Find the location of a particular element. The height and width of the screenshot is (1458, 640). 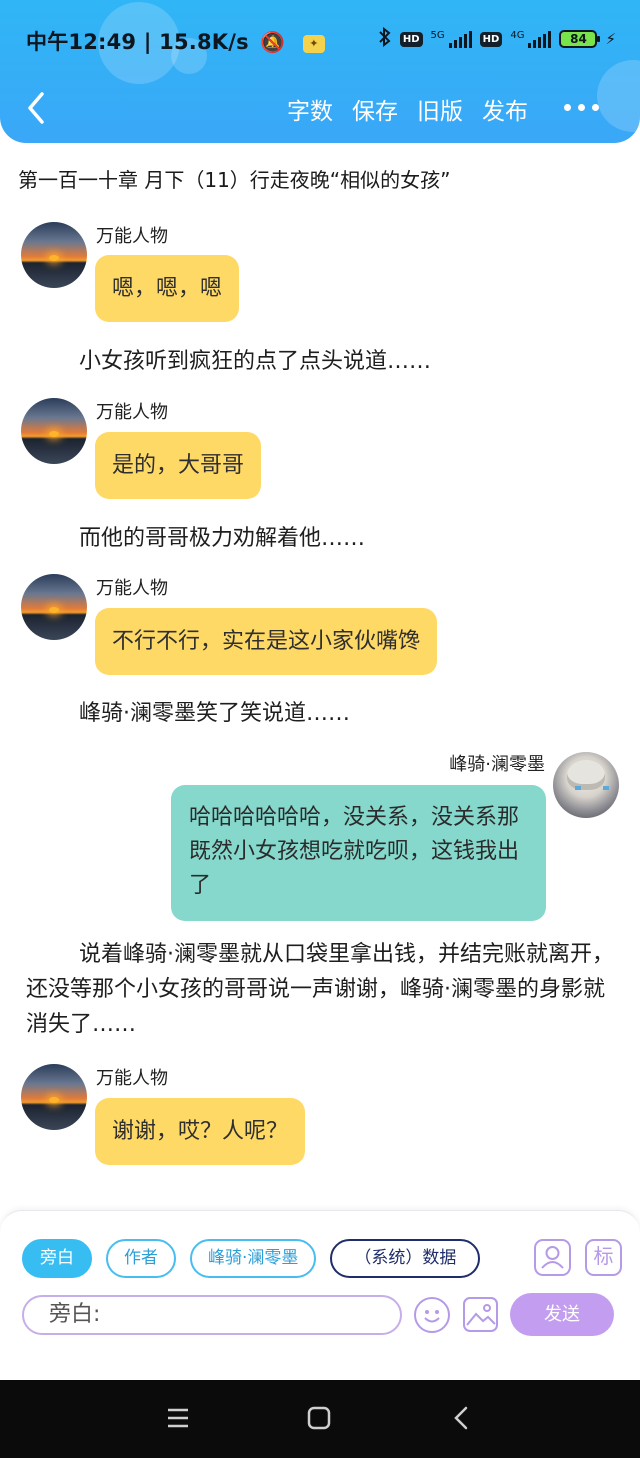

time-speed-text: 中午12:49 | 15.8K/s is located at coordinates (137, 42).